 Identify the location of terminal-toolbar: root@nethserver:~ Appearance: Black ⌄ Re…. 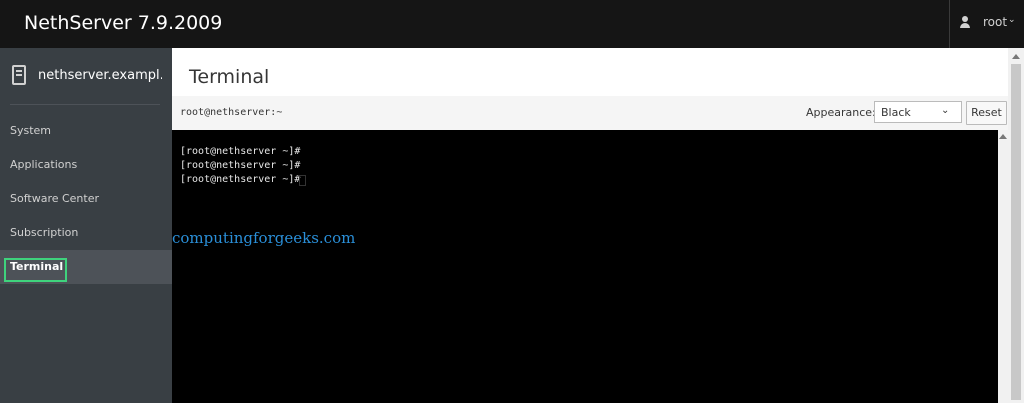
(590, 113).